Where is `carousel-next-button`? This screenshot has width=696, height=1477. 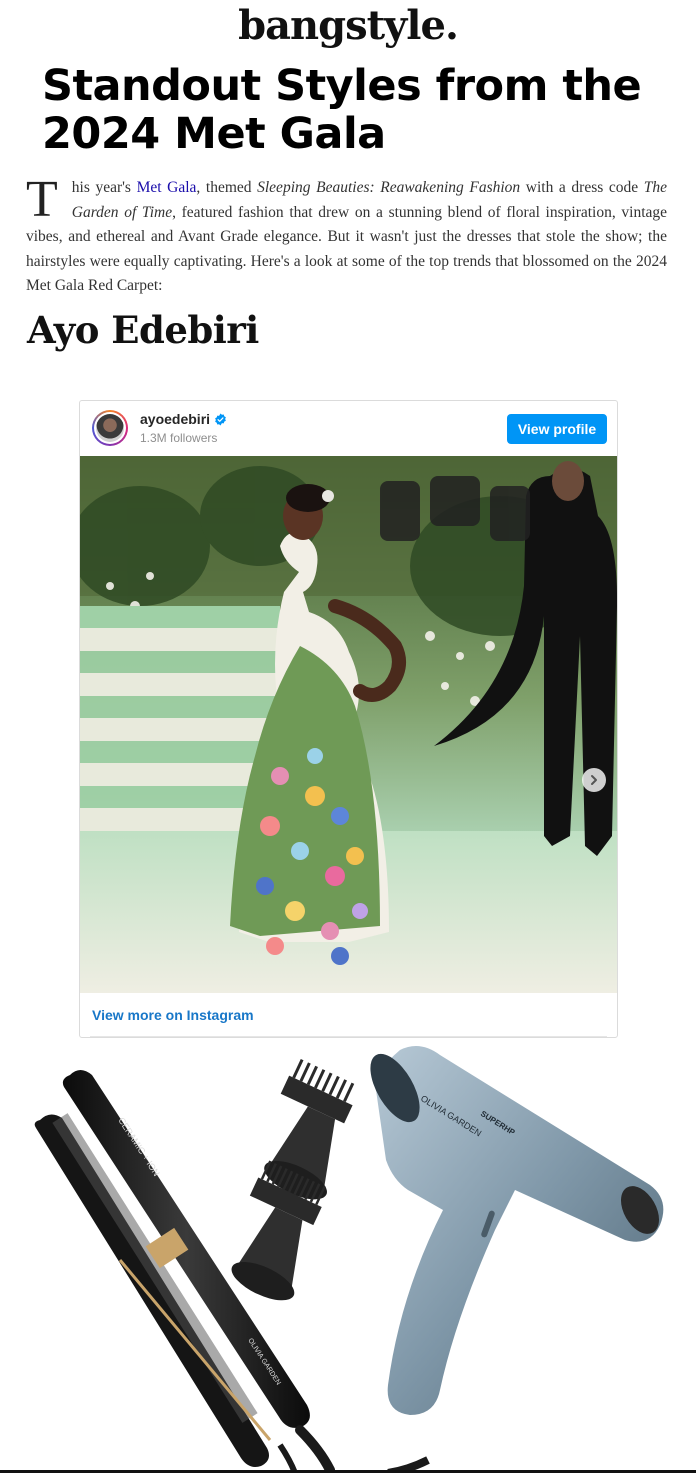
carousel-next-button is located at coordinates (594, 780).